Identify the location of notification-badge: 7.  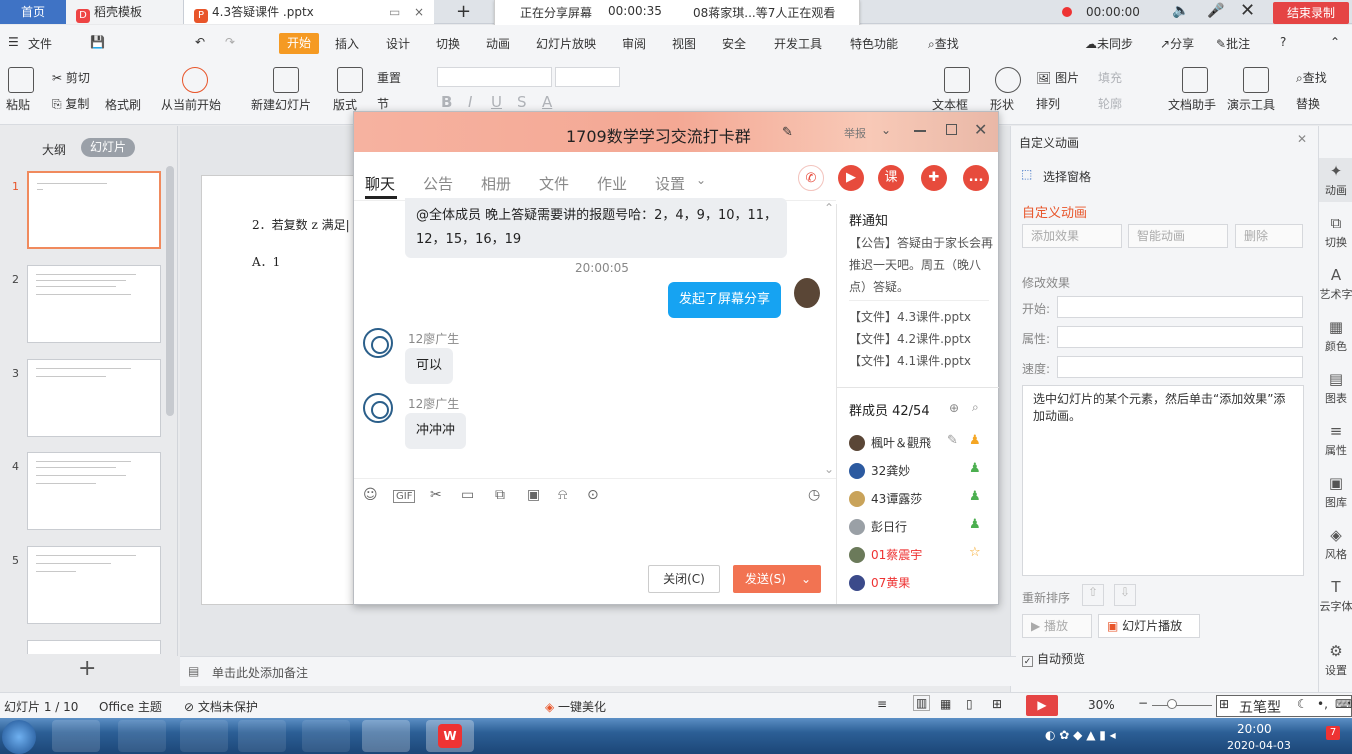
(1333, 733).